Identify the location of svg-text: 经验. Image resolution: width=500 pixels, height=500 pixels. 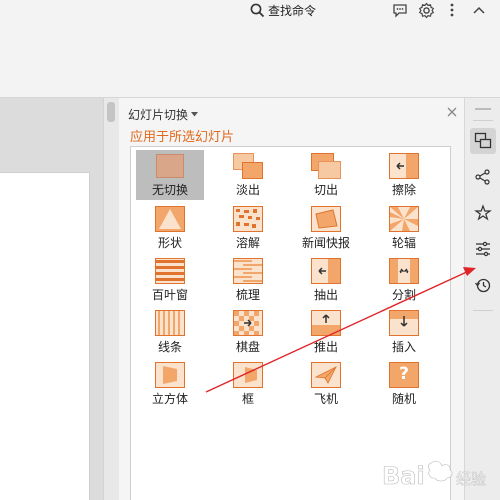
(471, 479).